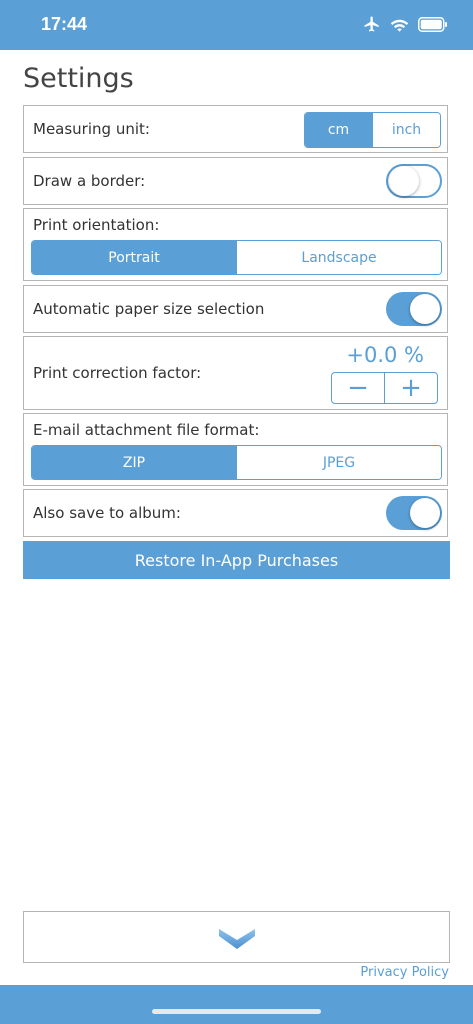 The height and width of the screenshot is (1024, 473). I want to click on wifi-icon, so click(399, 25).